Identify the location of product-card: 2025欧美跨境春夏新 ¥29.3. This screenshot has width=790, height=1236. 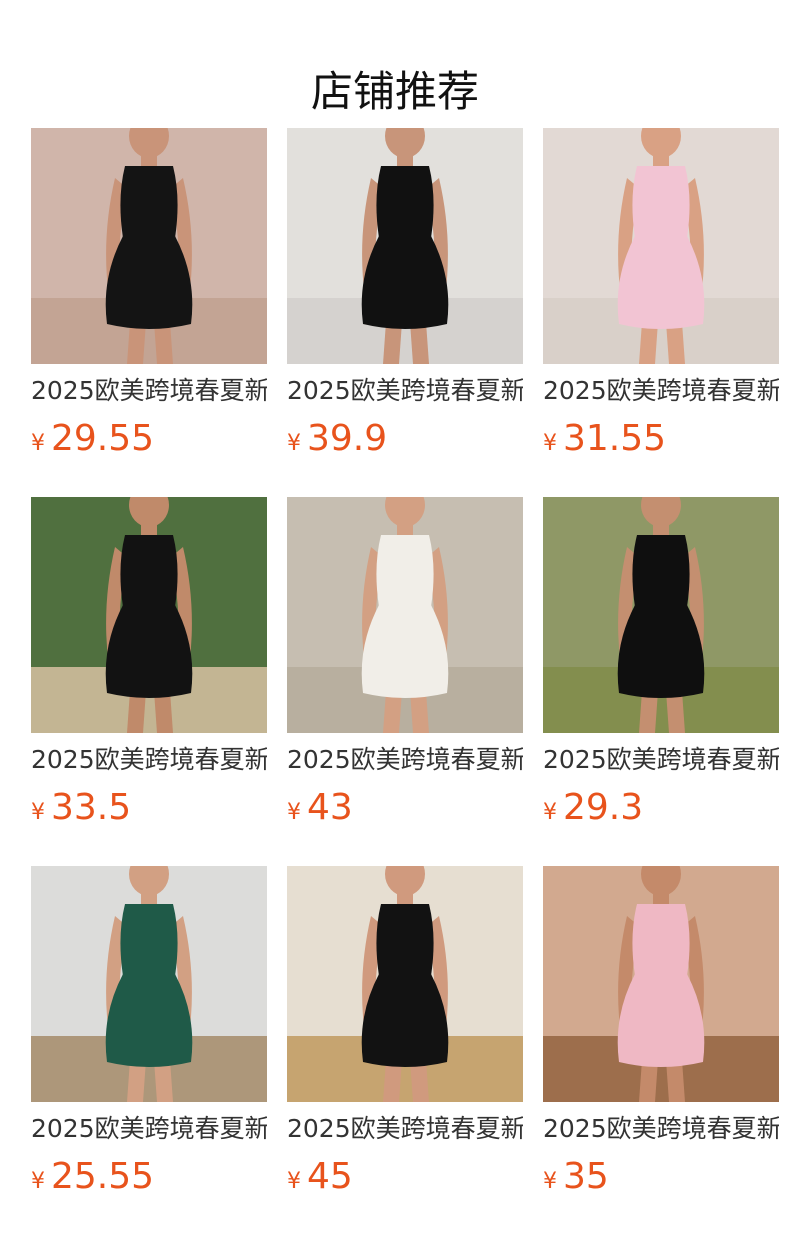
(661, 681).